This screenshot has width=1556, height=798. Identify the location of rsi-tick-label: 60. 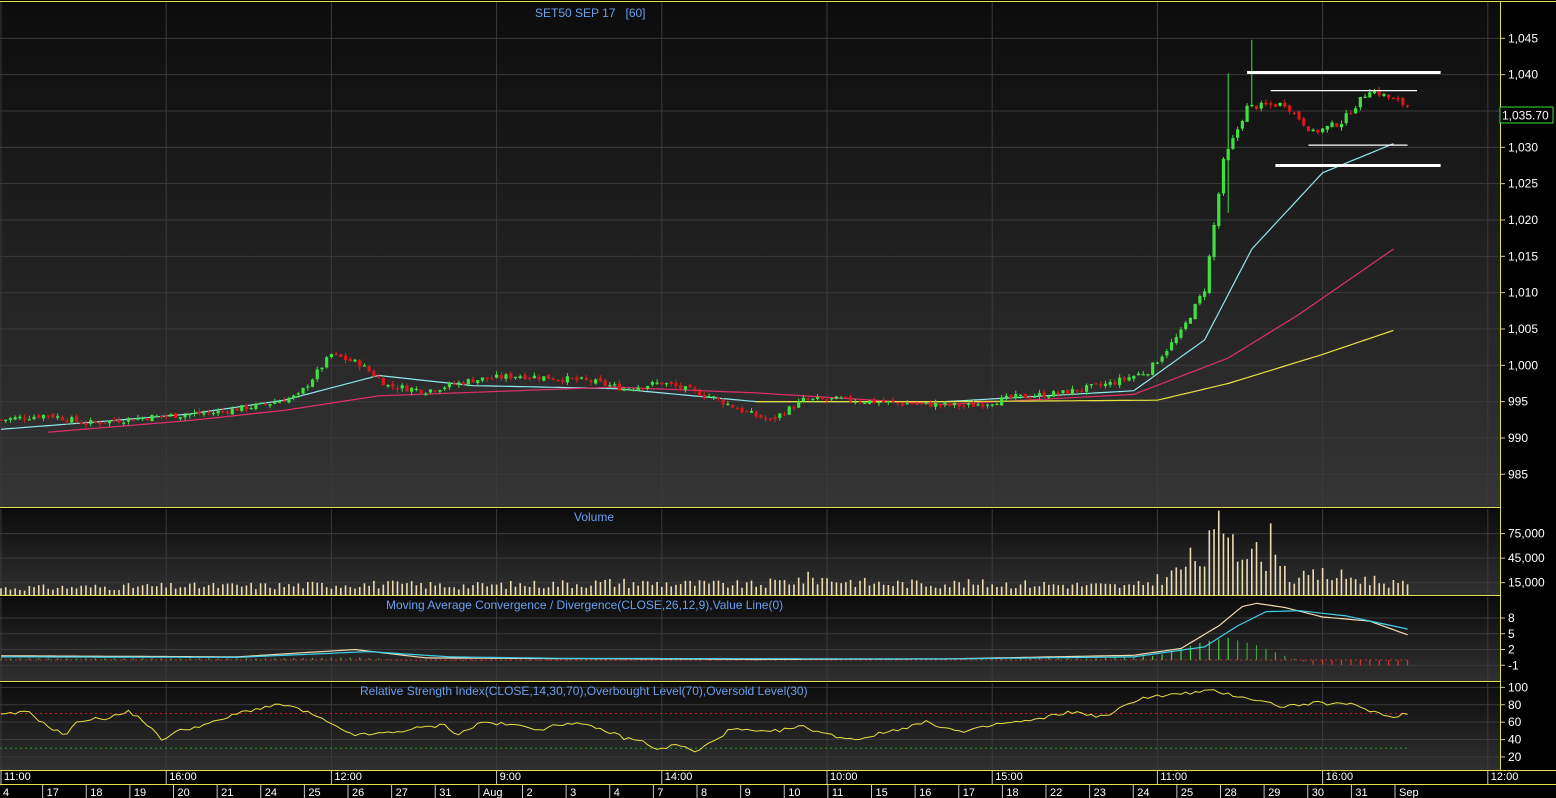
(1515, 722).